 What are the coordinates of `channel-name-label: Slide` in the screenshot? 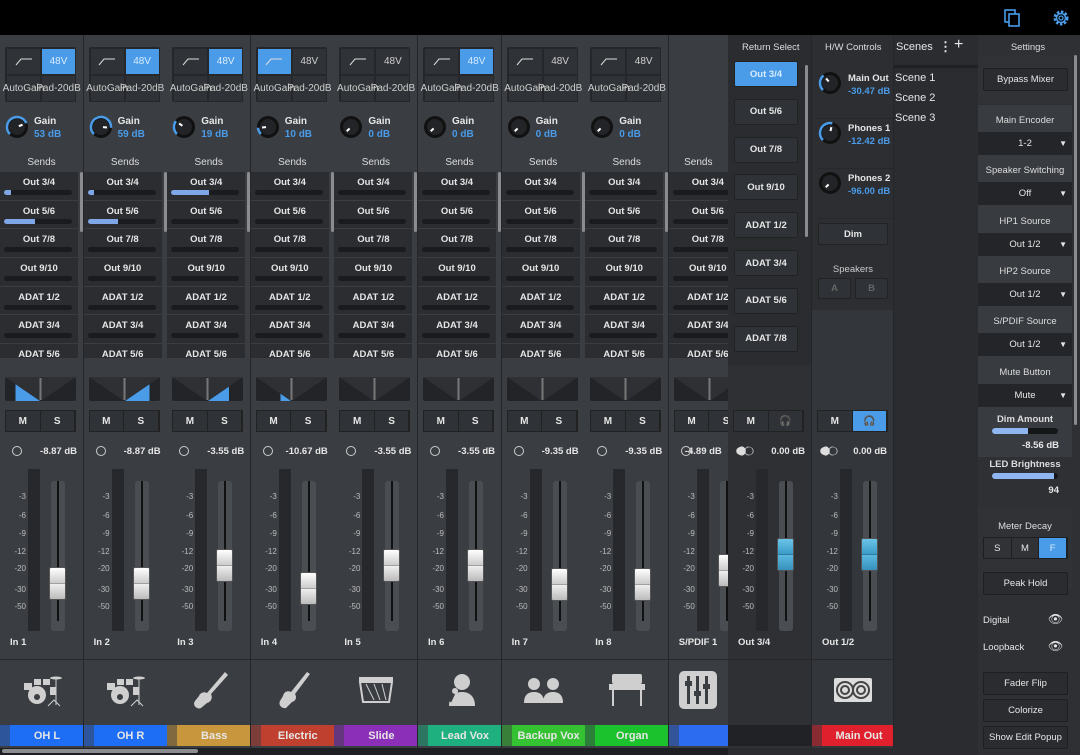 It's located at (376, 735).